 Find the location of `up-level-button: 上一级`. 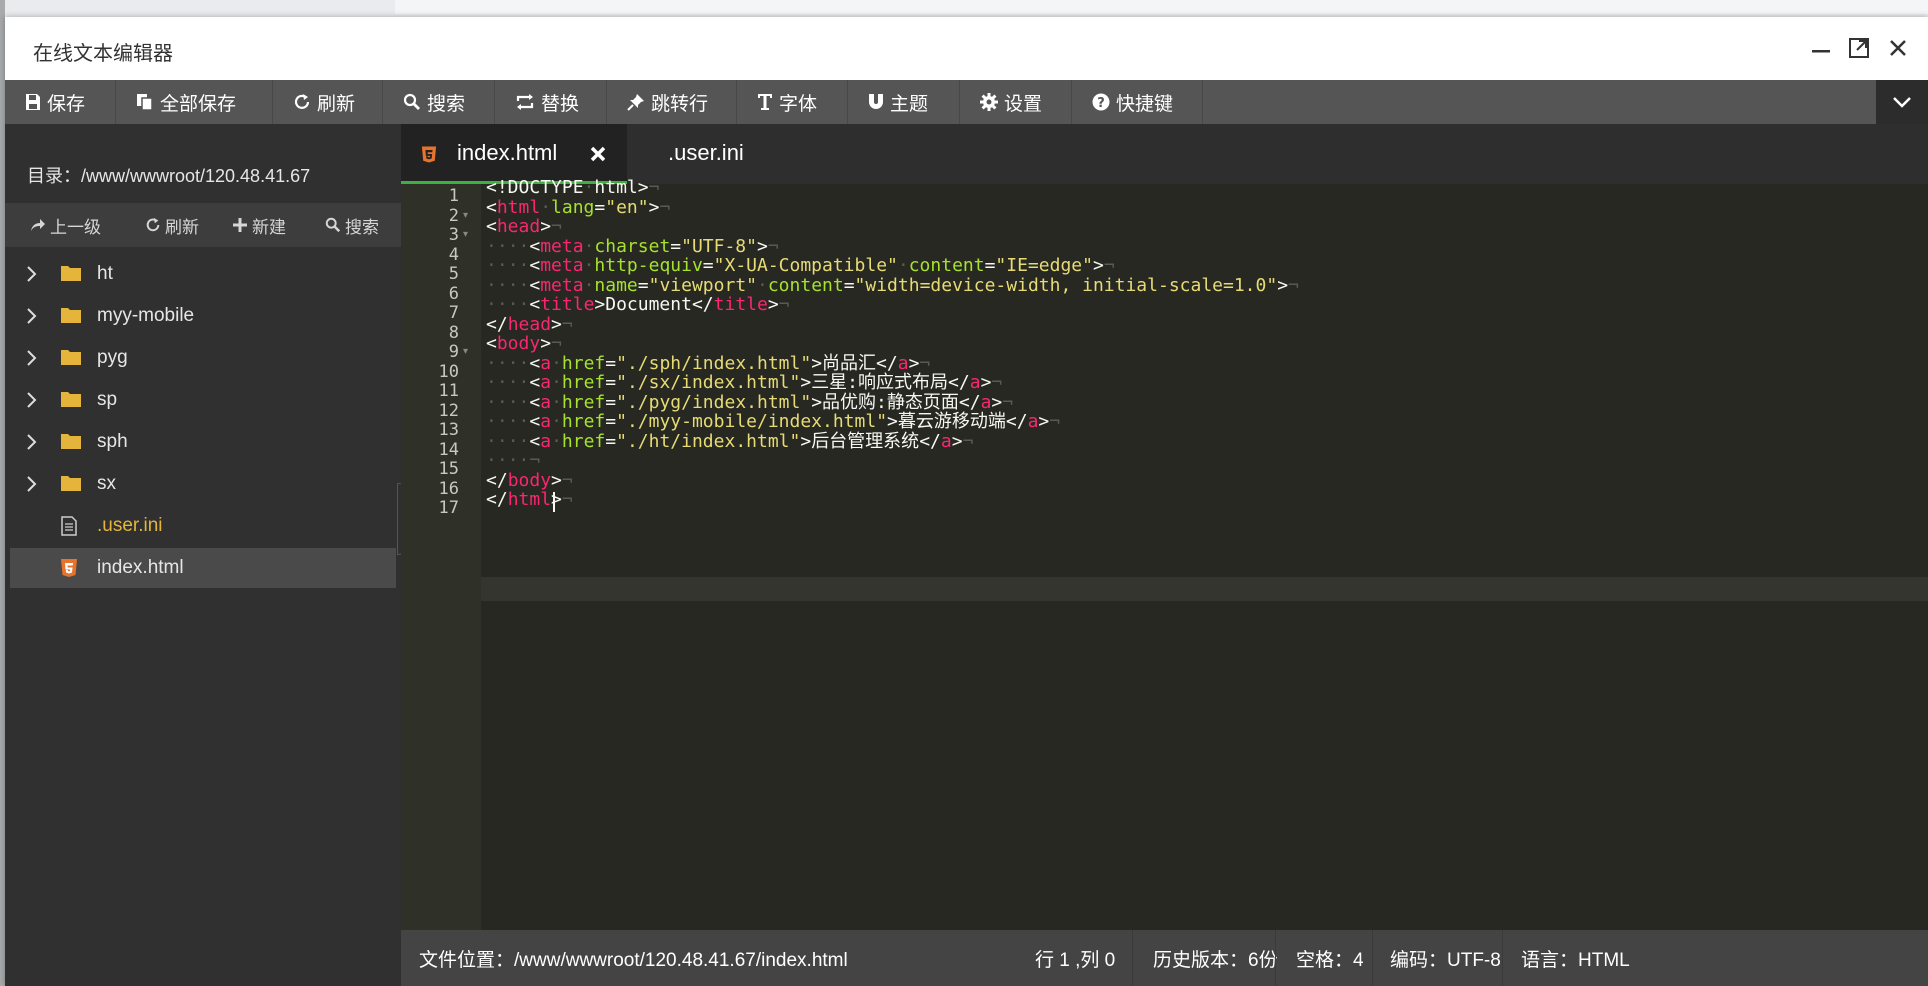

up-level-button: 上一级 is located at coordinates (65, 225).